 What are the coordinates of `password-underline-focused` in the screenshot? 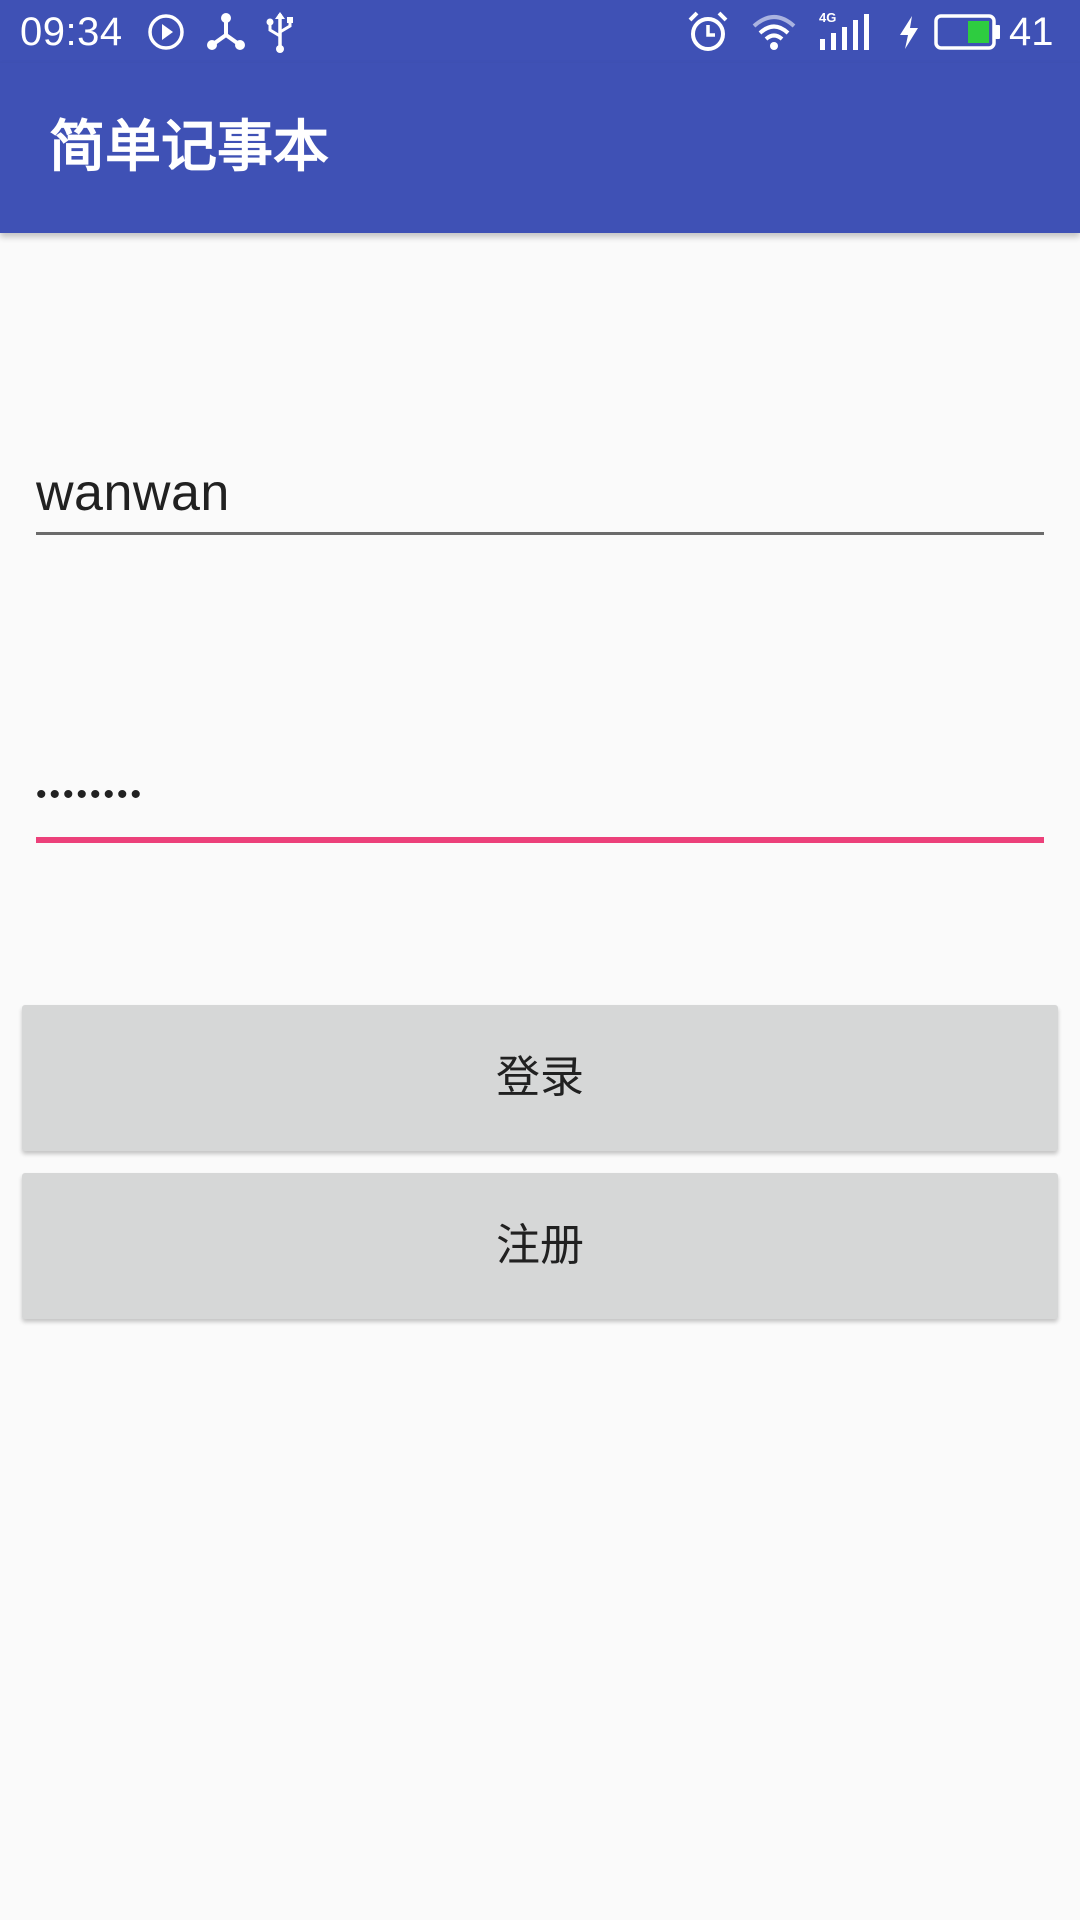 It's located at (540, 840).